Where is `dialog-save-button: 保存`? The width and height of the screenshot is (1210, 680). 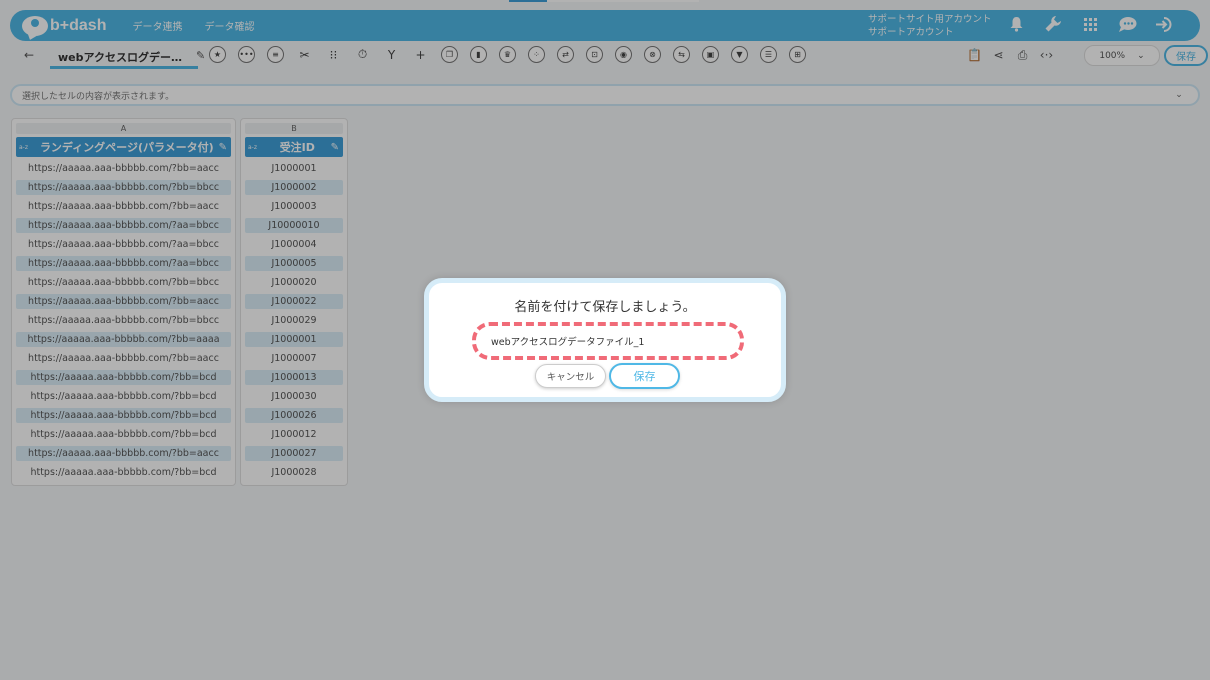
dialog-save-button: 保存 is located at coordinates (644, 376).